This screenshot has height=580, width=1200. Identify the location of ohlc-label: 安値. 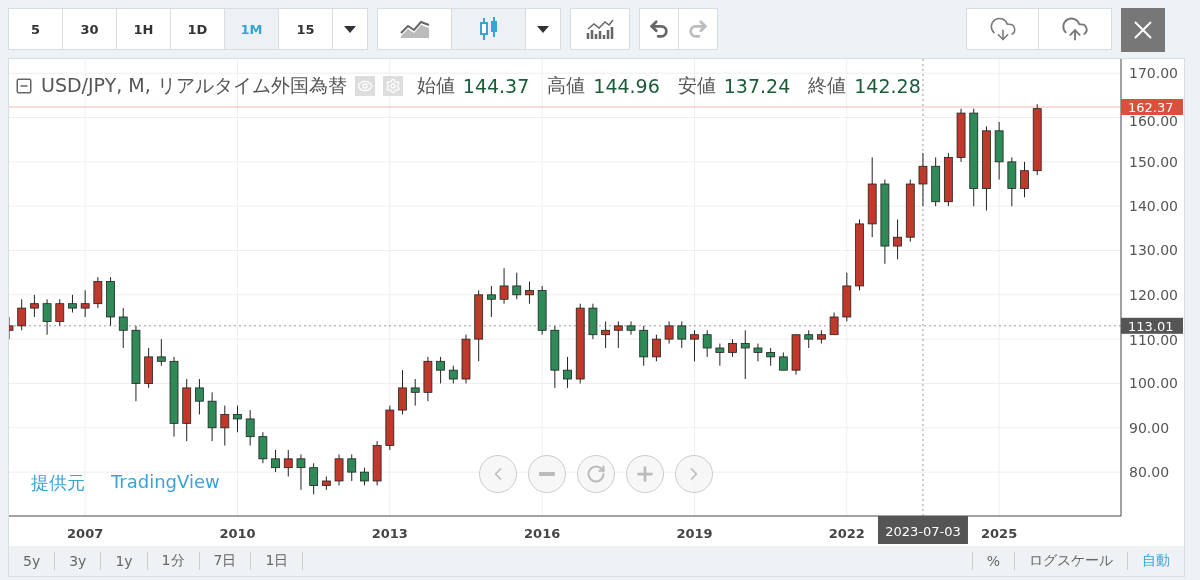
(696, 85).